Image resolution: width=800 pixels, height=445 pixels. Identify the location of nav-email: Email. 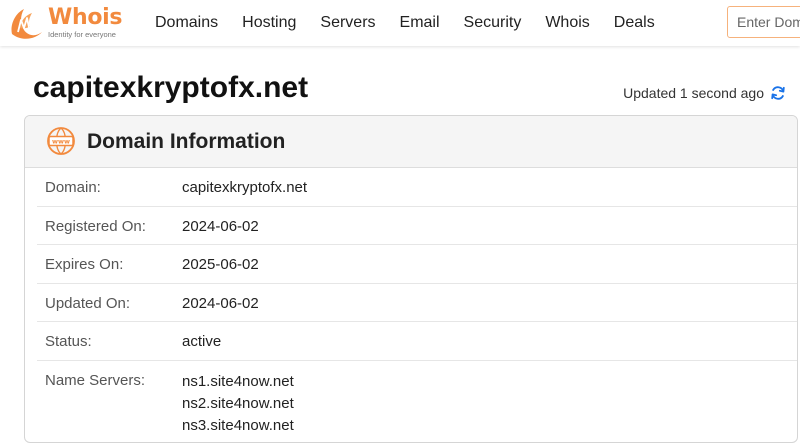
(420, 23).